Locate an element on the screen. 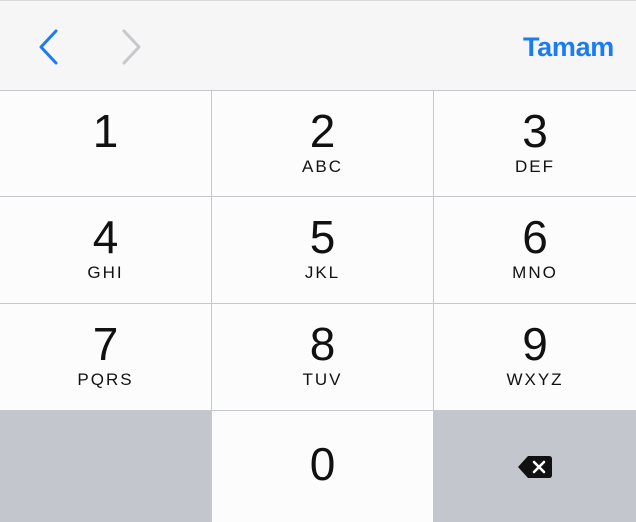 The image size is (636, 522). key-5: 5 JKL is located at coordinates (322, 250).